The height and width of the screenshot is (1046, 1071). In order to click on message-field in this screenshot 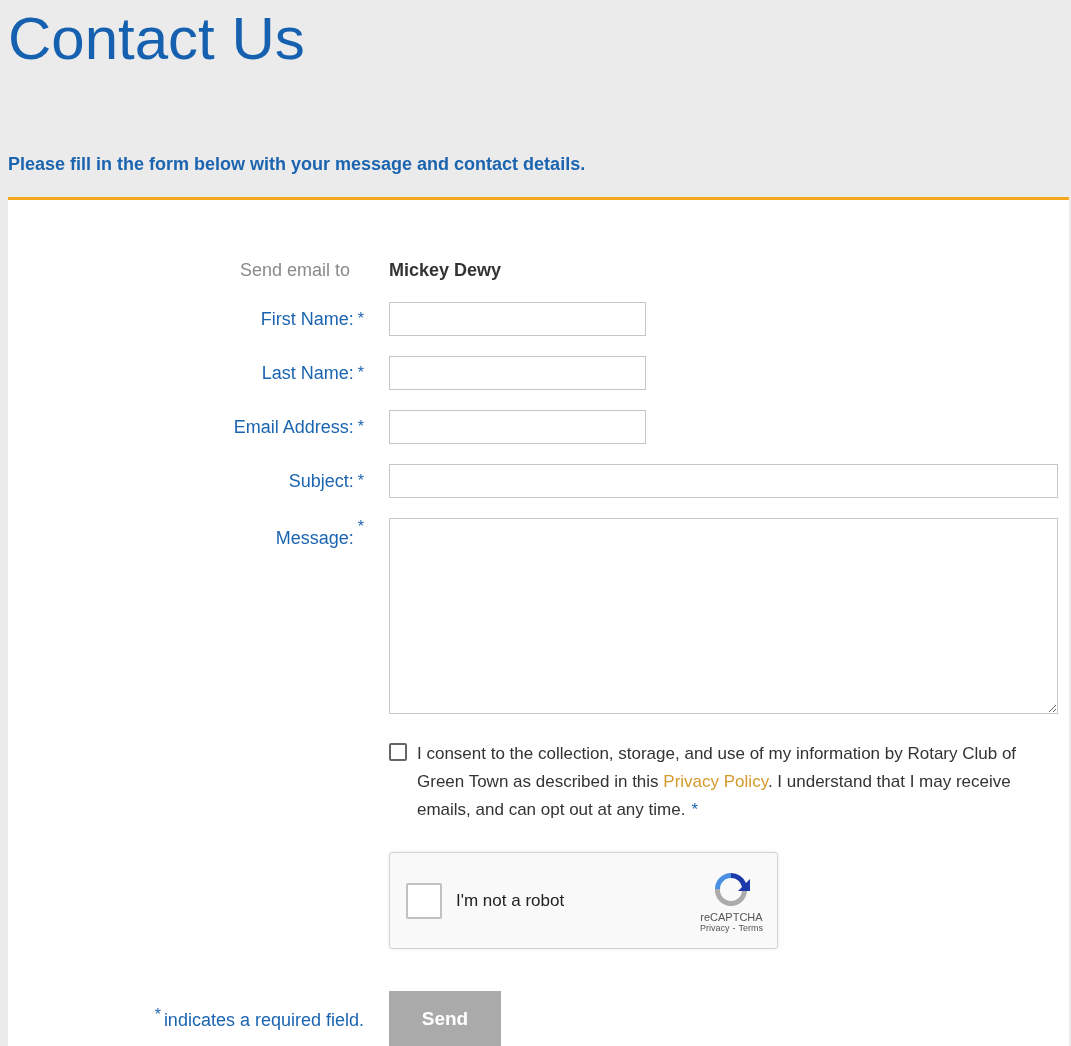, I will do `click(723, 616)`.